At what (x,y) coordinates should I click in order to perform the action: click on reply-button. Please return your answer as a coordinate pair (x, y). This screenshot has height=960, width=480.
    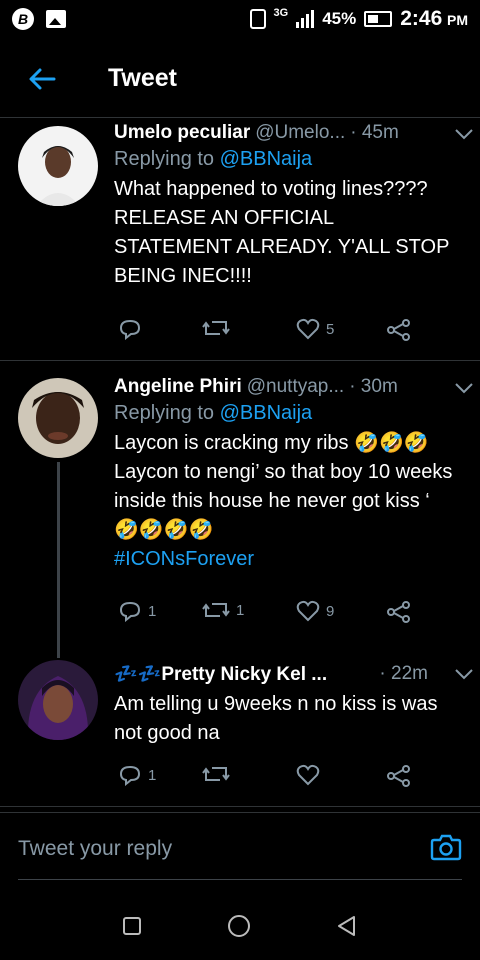
    Looking at the image, I should click on (133, 329).